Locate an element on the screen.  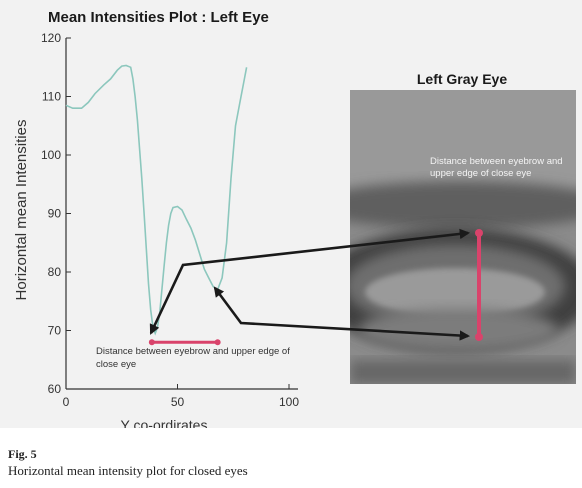
x-tick-label: 100 is located at coordinates (289, 402).